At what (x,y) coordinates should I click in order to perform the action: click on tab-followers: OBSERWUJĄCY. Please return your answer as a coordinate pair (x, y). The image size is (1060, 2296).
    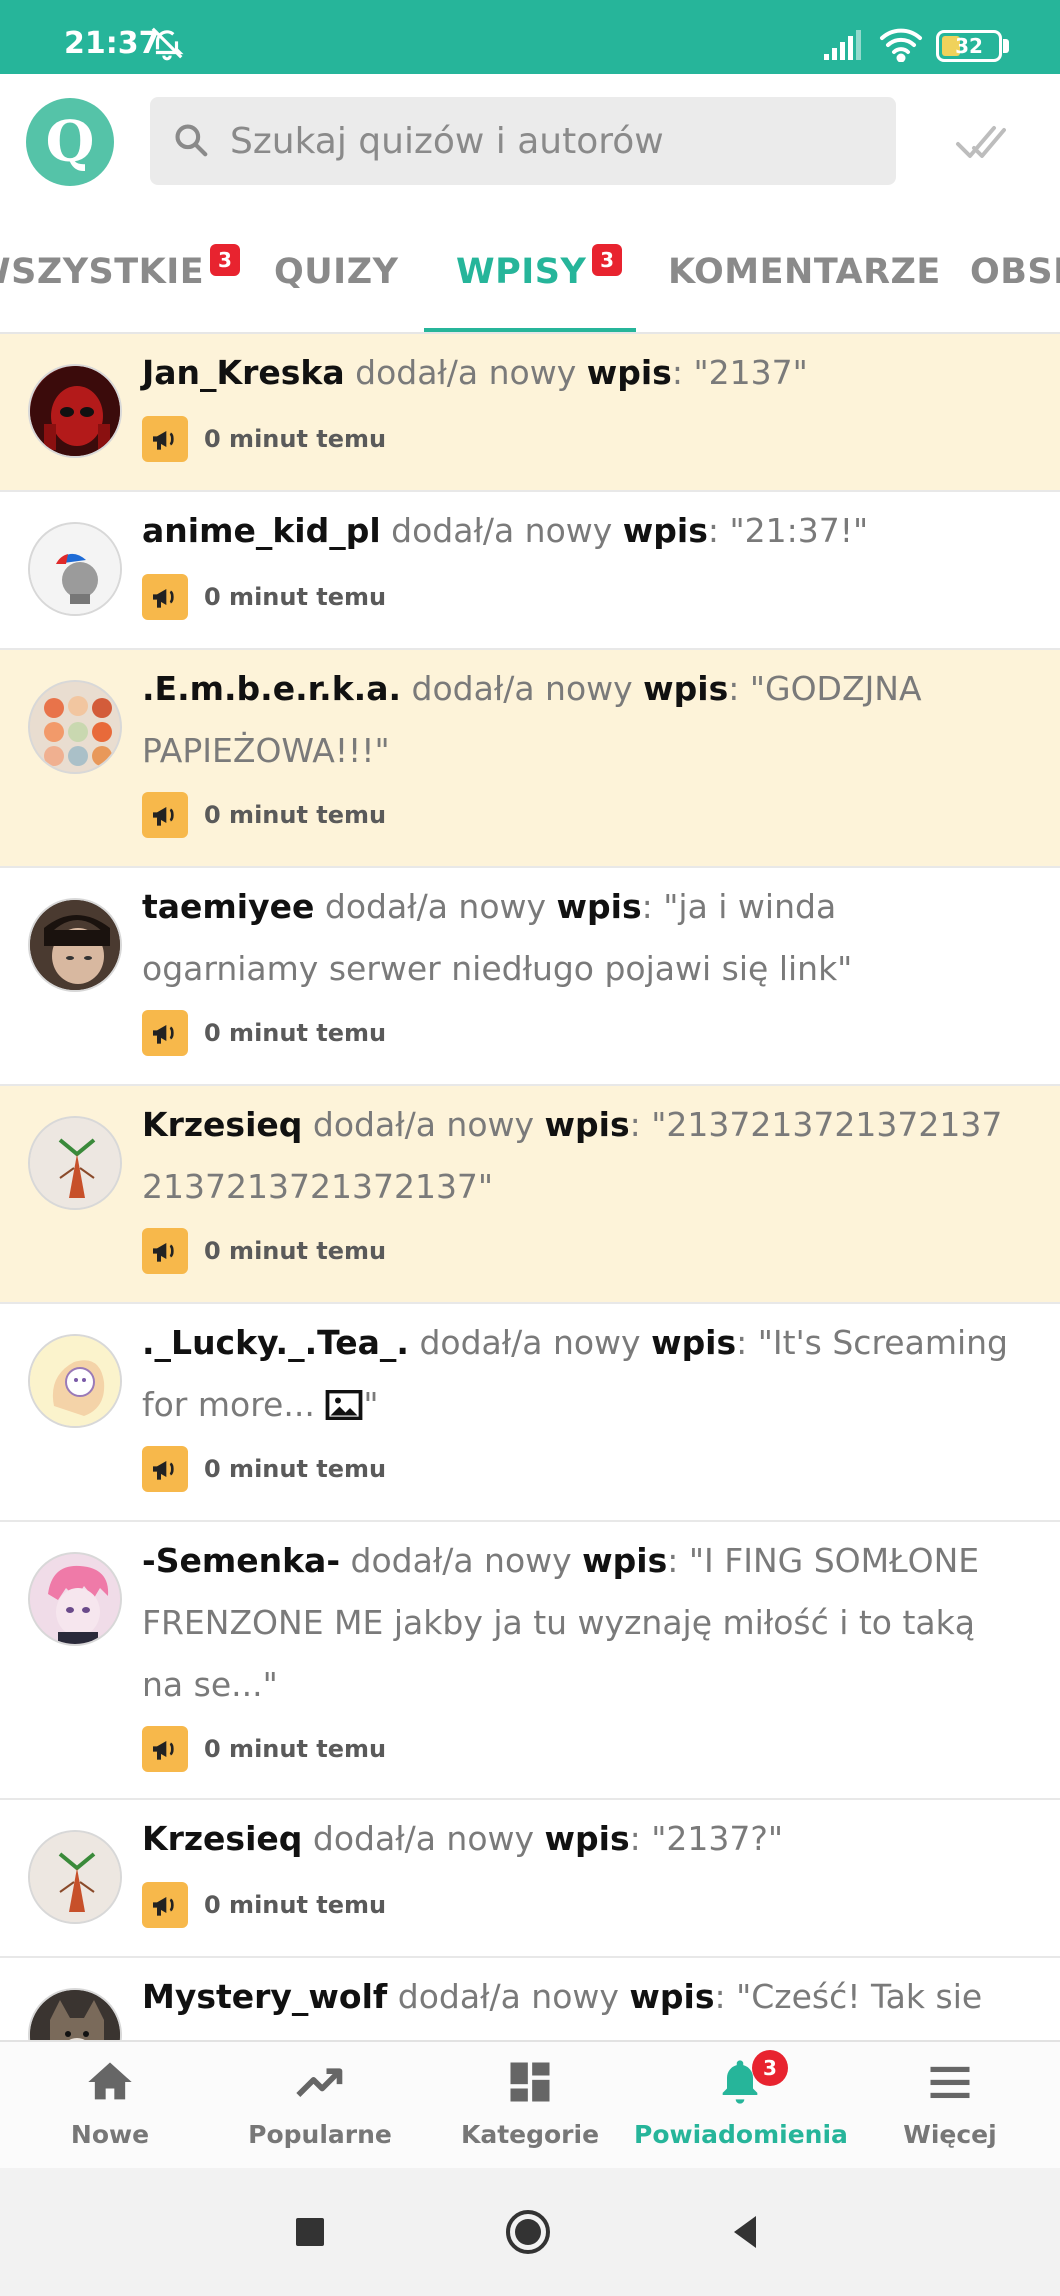
    Looking at the image, I should click on (1015, 271).